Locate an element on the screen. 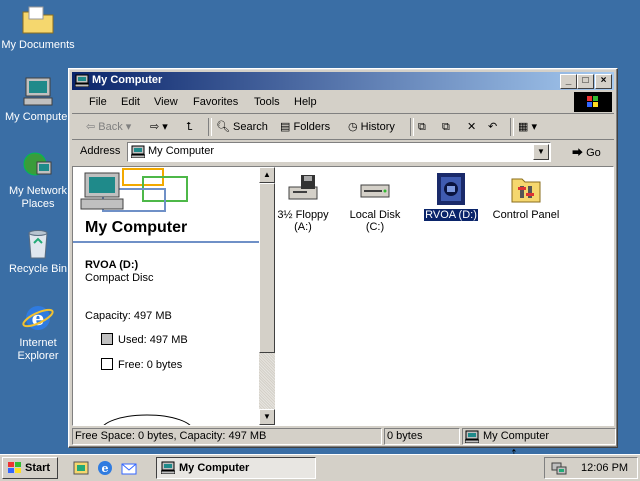 Image resolution: width=640 pixels, height=481 pixels. folders-button: ▤ Folders is located at coordinates (305, 127).